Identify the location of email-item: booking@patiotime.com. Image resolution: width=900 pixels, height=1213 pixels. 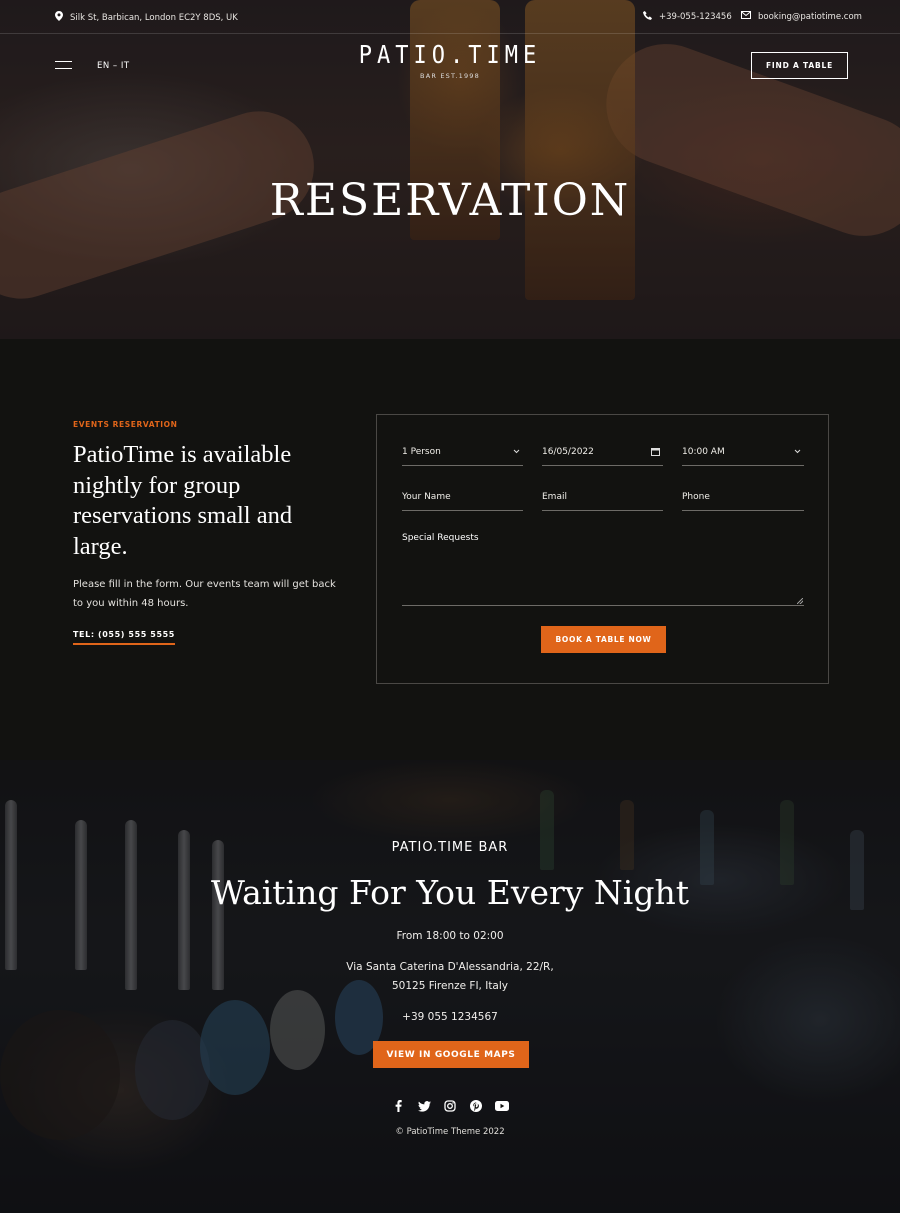
(801, 16).